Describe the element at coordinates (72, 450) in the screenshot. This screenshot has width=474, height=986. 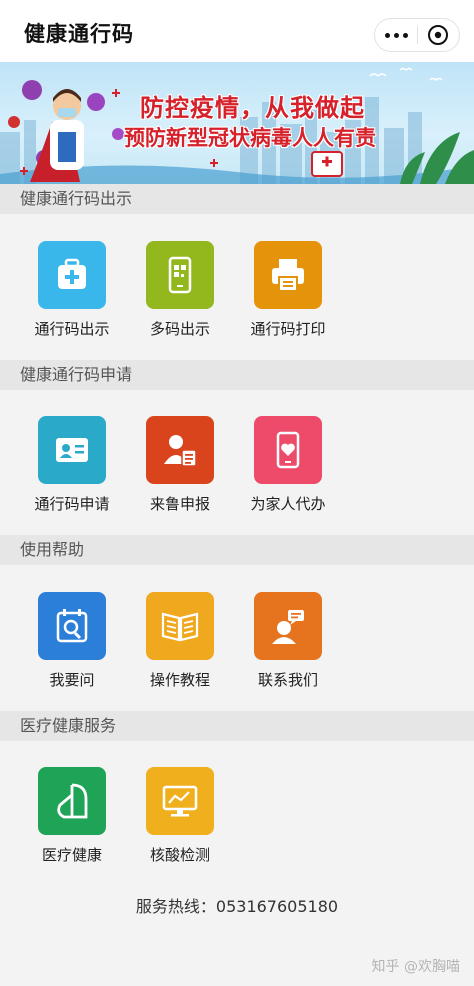
I see `id-card-icon` at that location.